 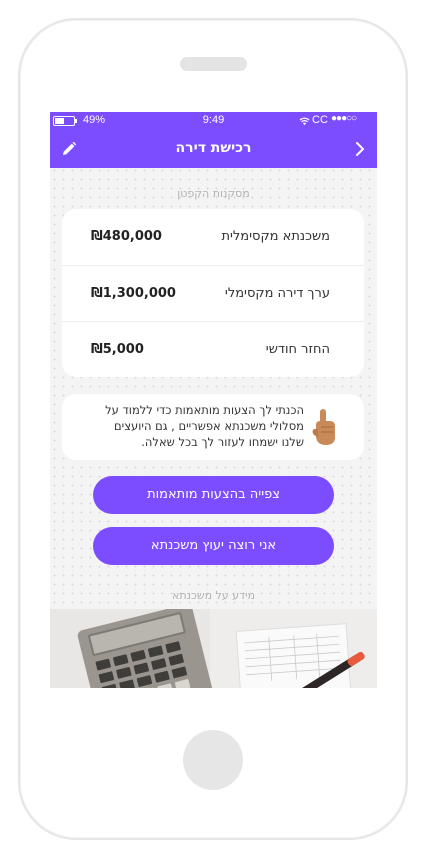 I want to click on page-title: רכישת דירה, so click(x=213, y=148).